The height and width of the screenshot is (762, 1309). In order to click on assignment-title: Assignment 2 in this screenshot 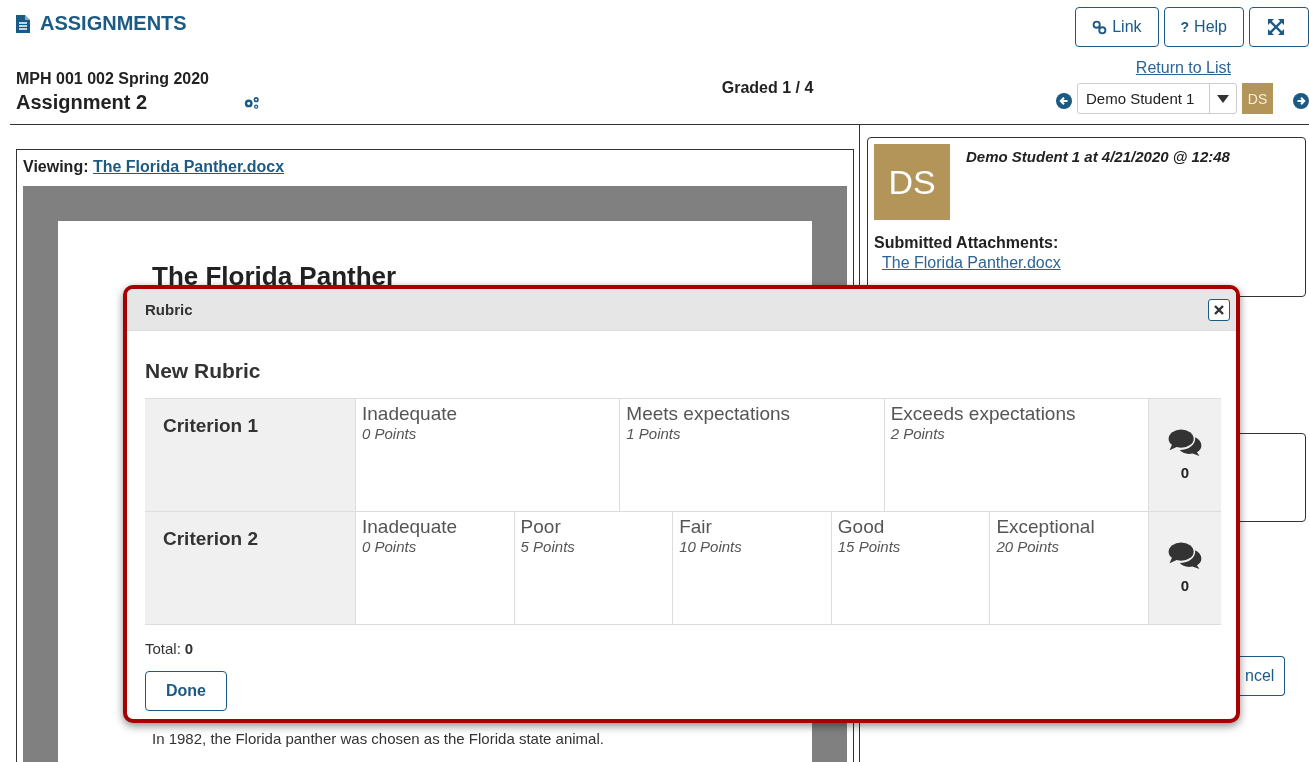, I will do `click(82, 102)`.